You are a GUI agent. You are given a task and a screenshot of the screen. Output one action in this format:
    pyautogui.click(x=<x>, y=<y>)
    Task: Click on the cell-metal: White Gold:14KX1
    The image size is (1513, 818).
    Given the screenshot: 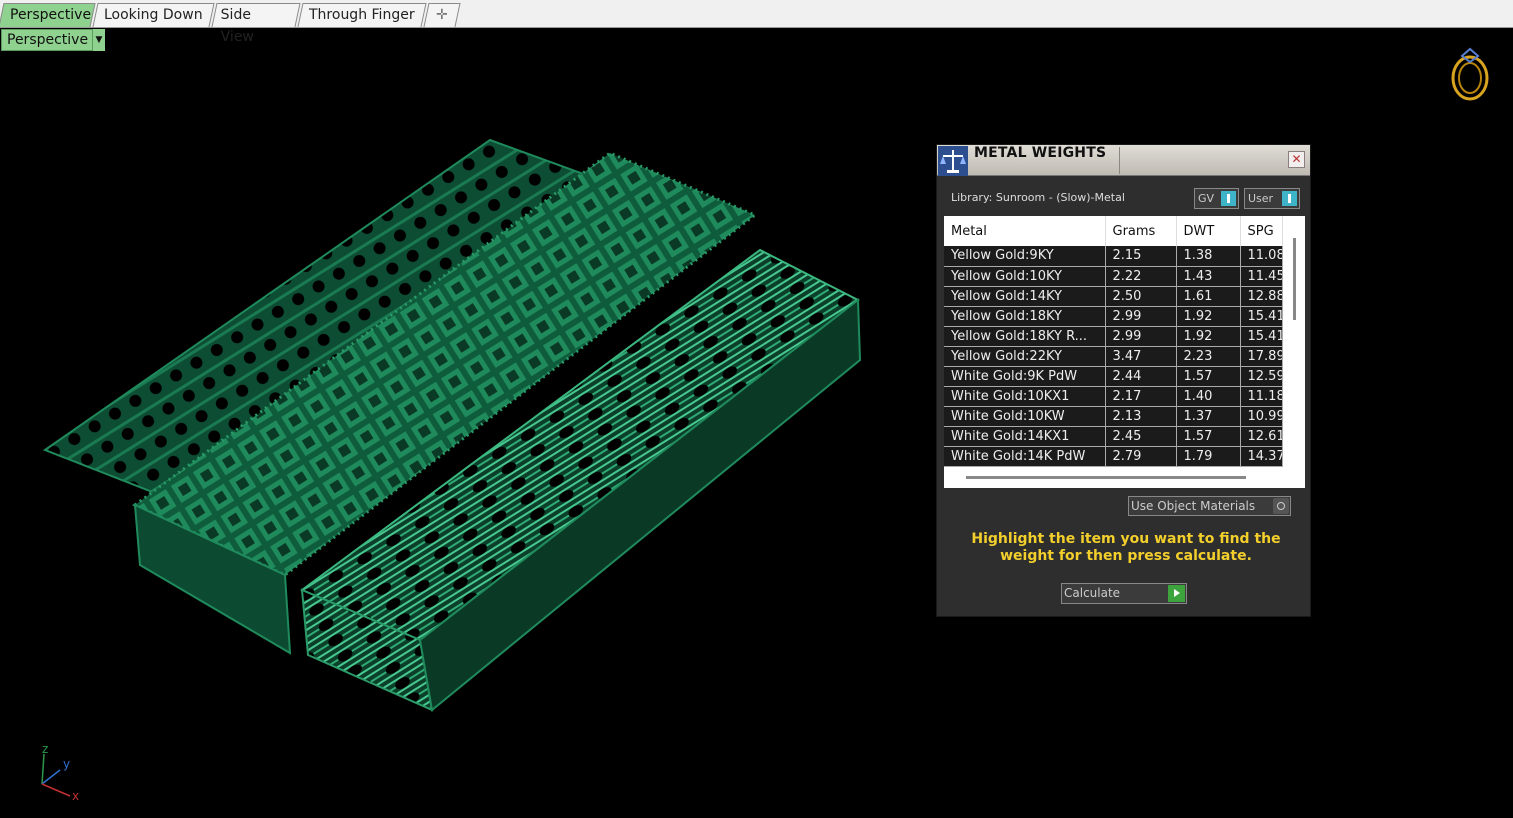 What is the action you would take?
    pyautogui.click(x=1025, y=436)
    